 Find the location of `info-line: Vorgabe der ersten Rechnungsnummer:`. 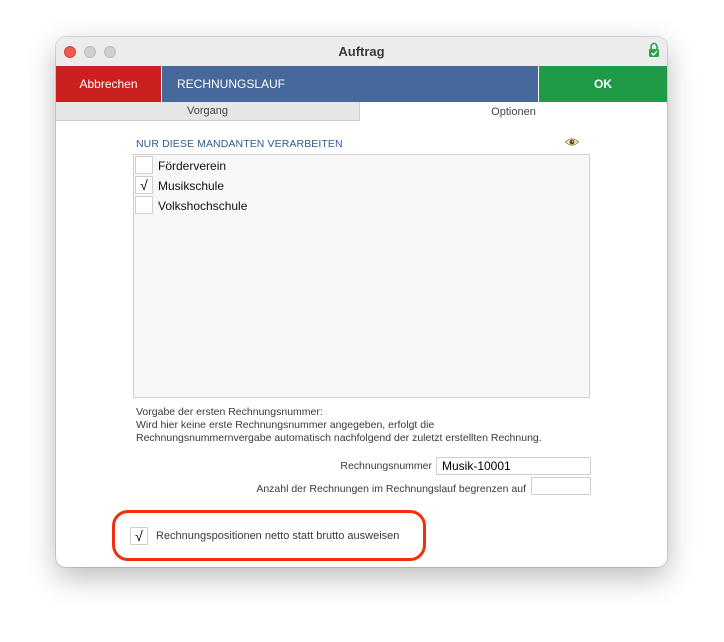

info-line: Vorgabe der ersten Rechnungsnummer: is located at coordinates (229, 412).